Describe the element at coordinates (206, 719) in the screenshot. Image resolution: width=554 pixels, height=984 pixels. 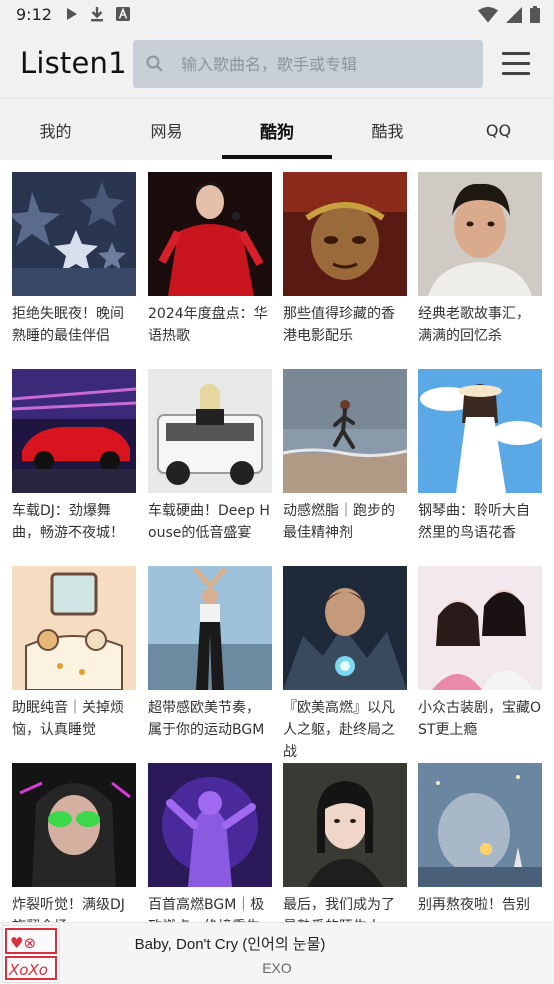
I see `playlist-title: 超带感欧美节奏，属于你的运动BGM` at that location.